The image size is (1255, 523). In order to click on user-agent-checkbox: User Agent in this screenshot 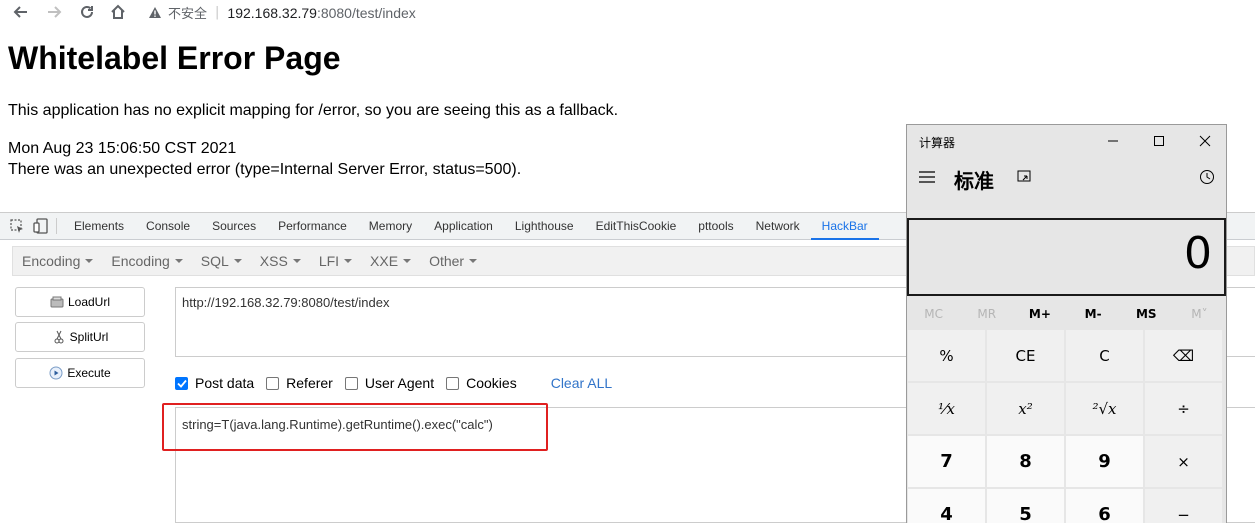, I will do `click(389, 383)`.